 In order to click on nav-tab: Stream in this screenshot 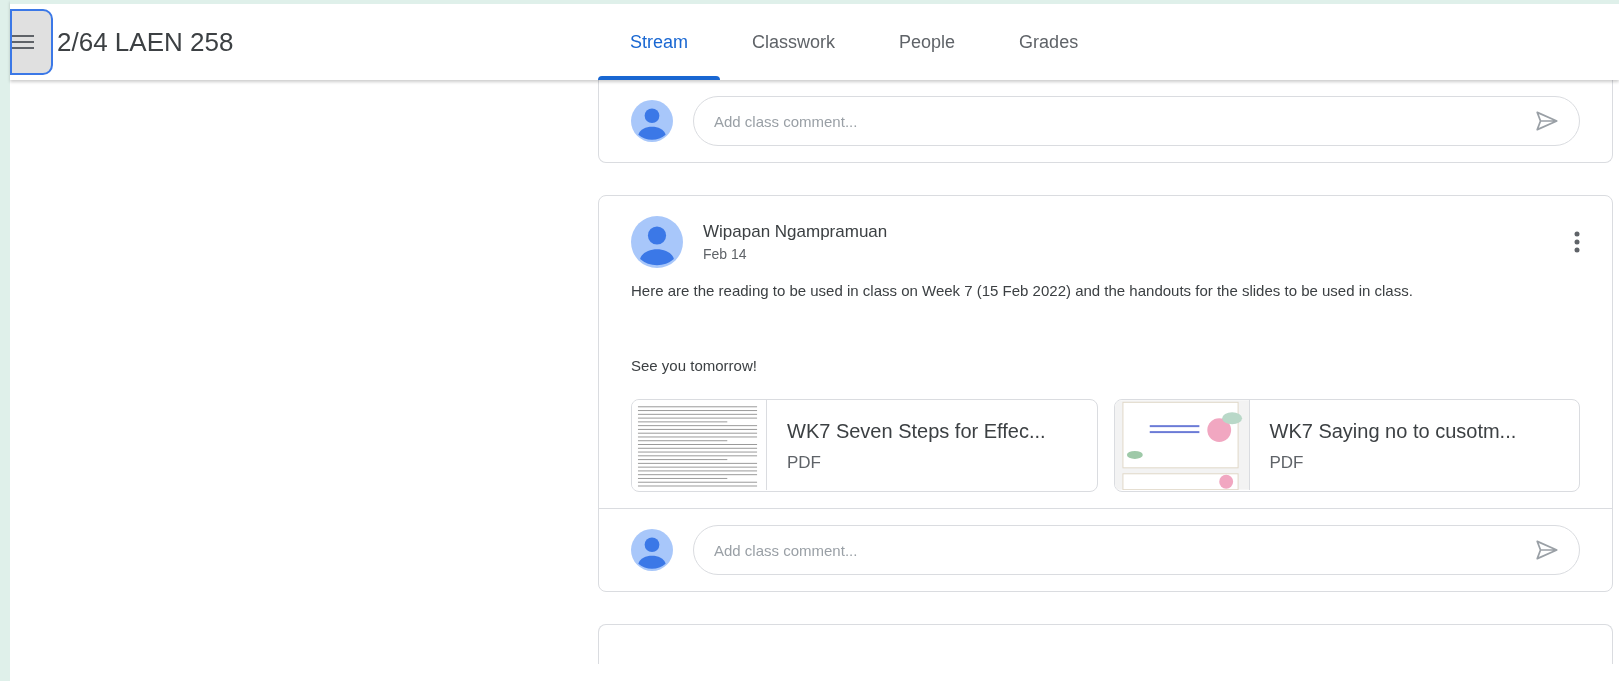, I will do `click(659, 42)`.